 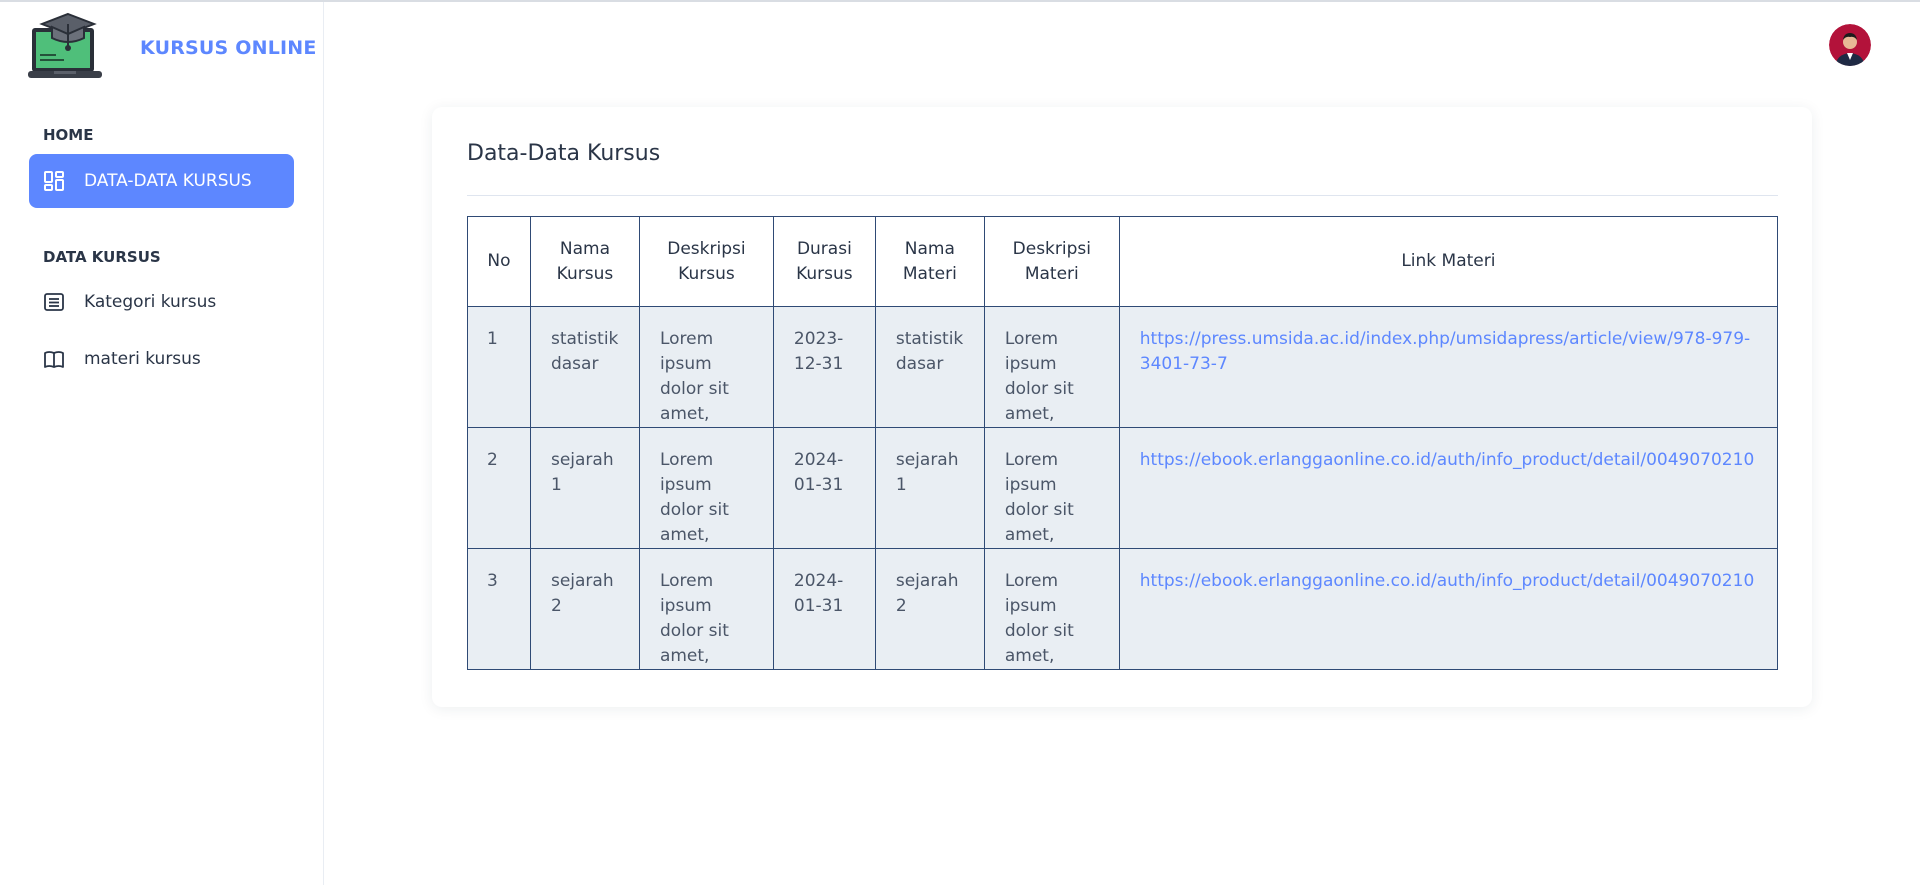 I want to click on cell-no: 2, so click(x=499, y=488).